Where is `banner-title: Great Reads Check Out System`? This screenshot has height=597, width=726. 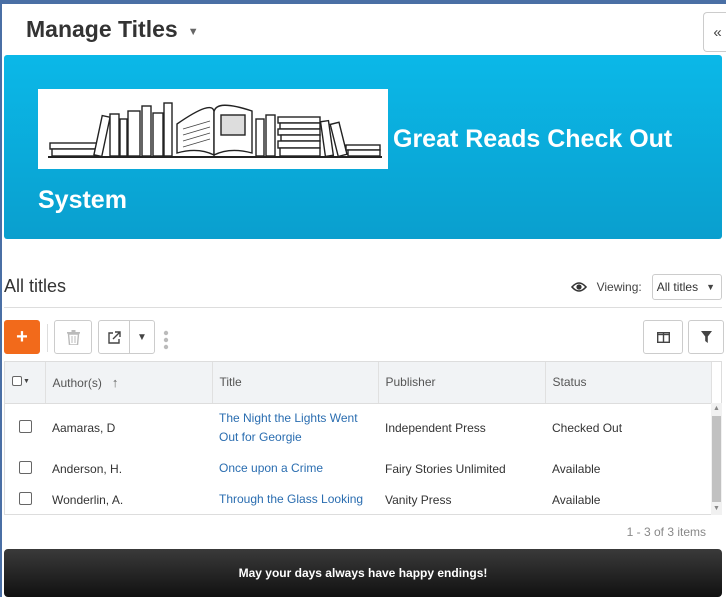
banner-title: Great Reads Check Out System is located at coordinates (355, 169).